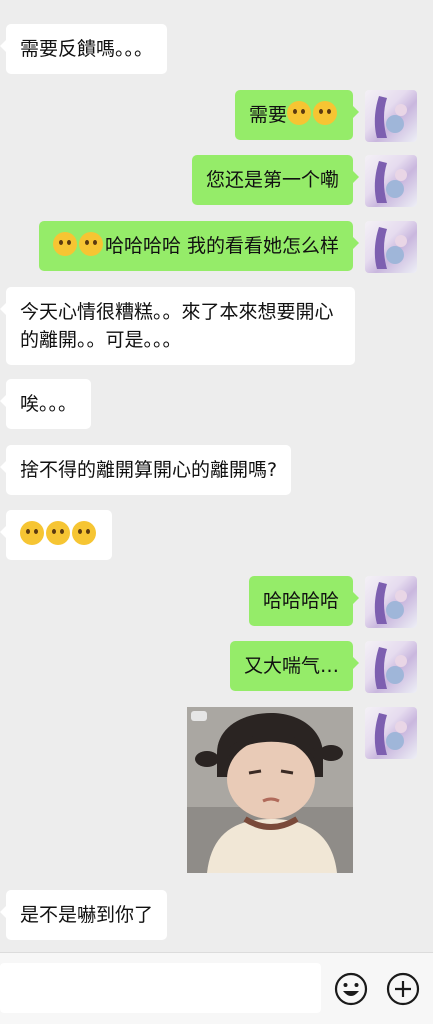 The height and width of the screenshot is (1024, 433). I want to click on plus-button, so click(403, 989).